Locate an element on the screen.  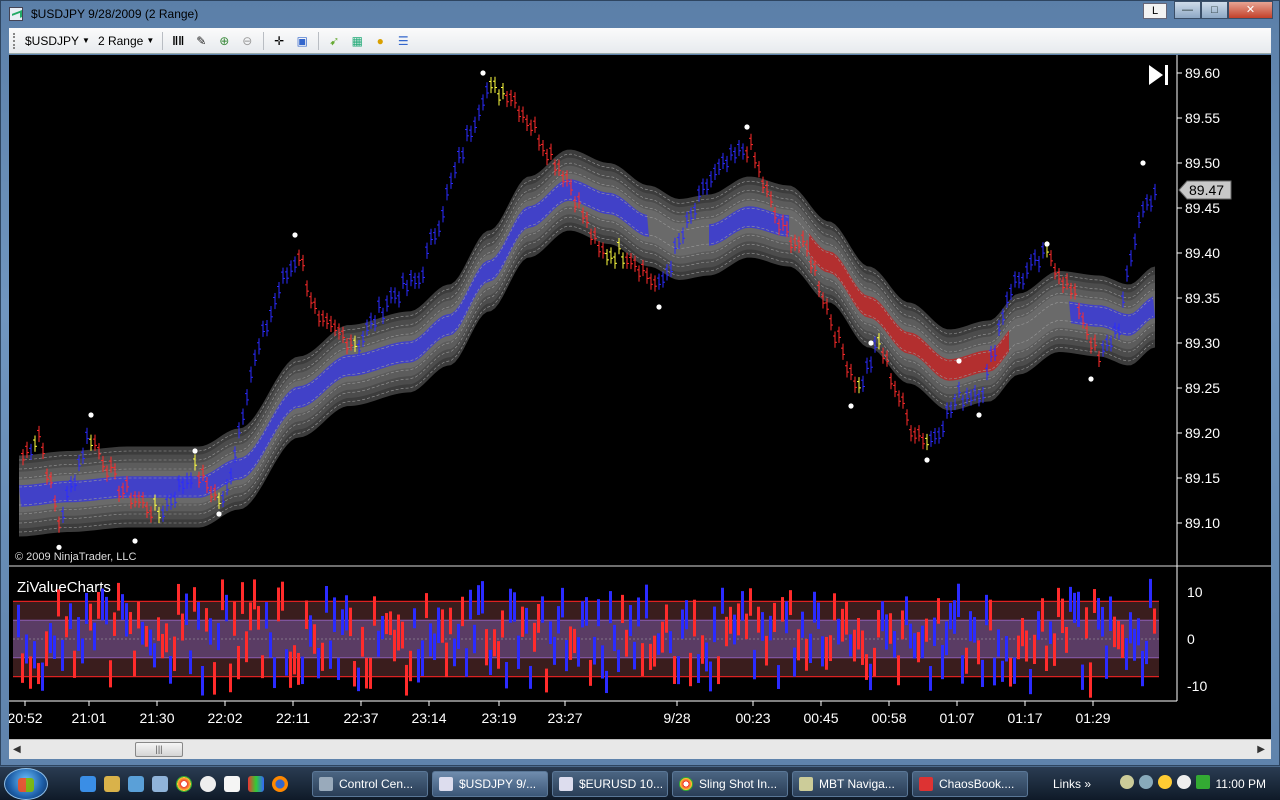
pencil-icon: ✎ is located at coordinates (201, 41).